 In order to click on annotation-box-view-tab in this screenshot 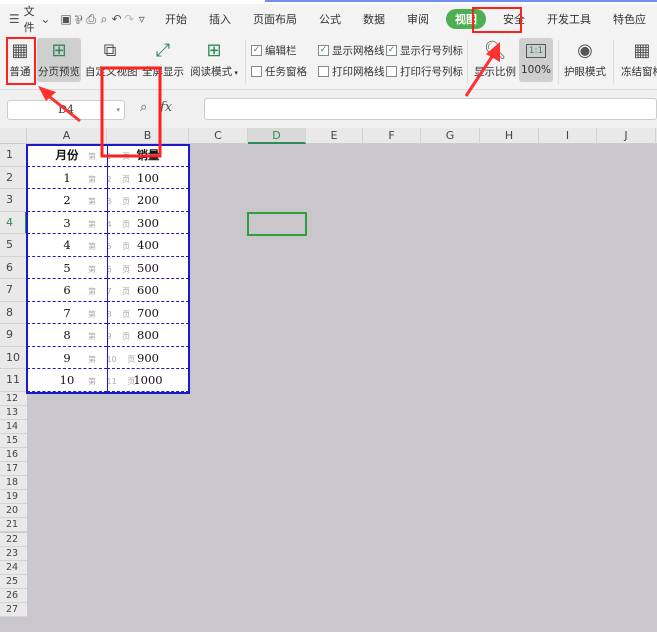, I will do `click(497, 20)`.